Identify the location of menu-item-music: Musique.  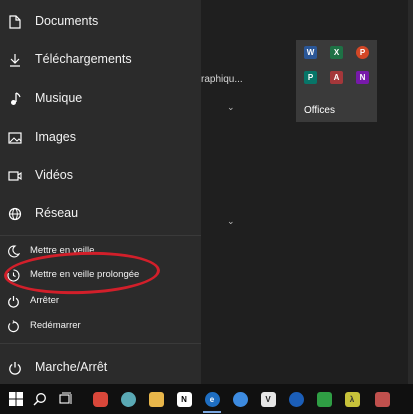
(100, 99).